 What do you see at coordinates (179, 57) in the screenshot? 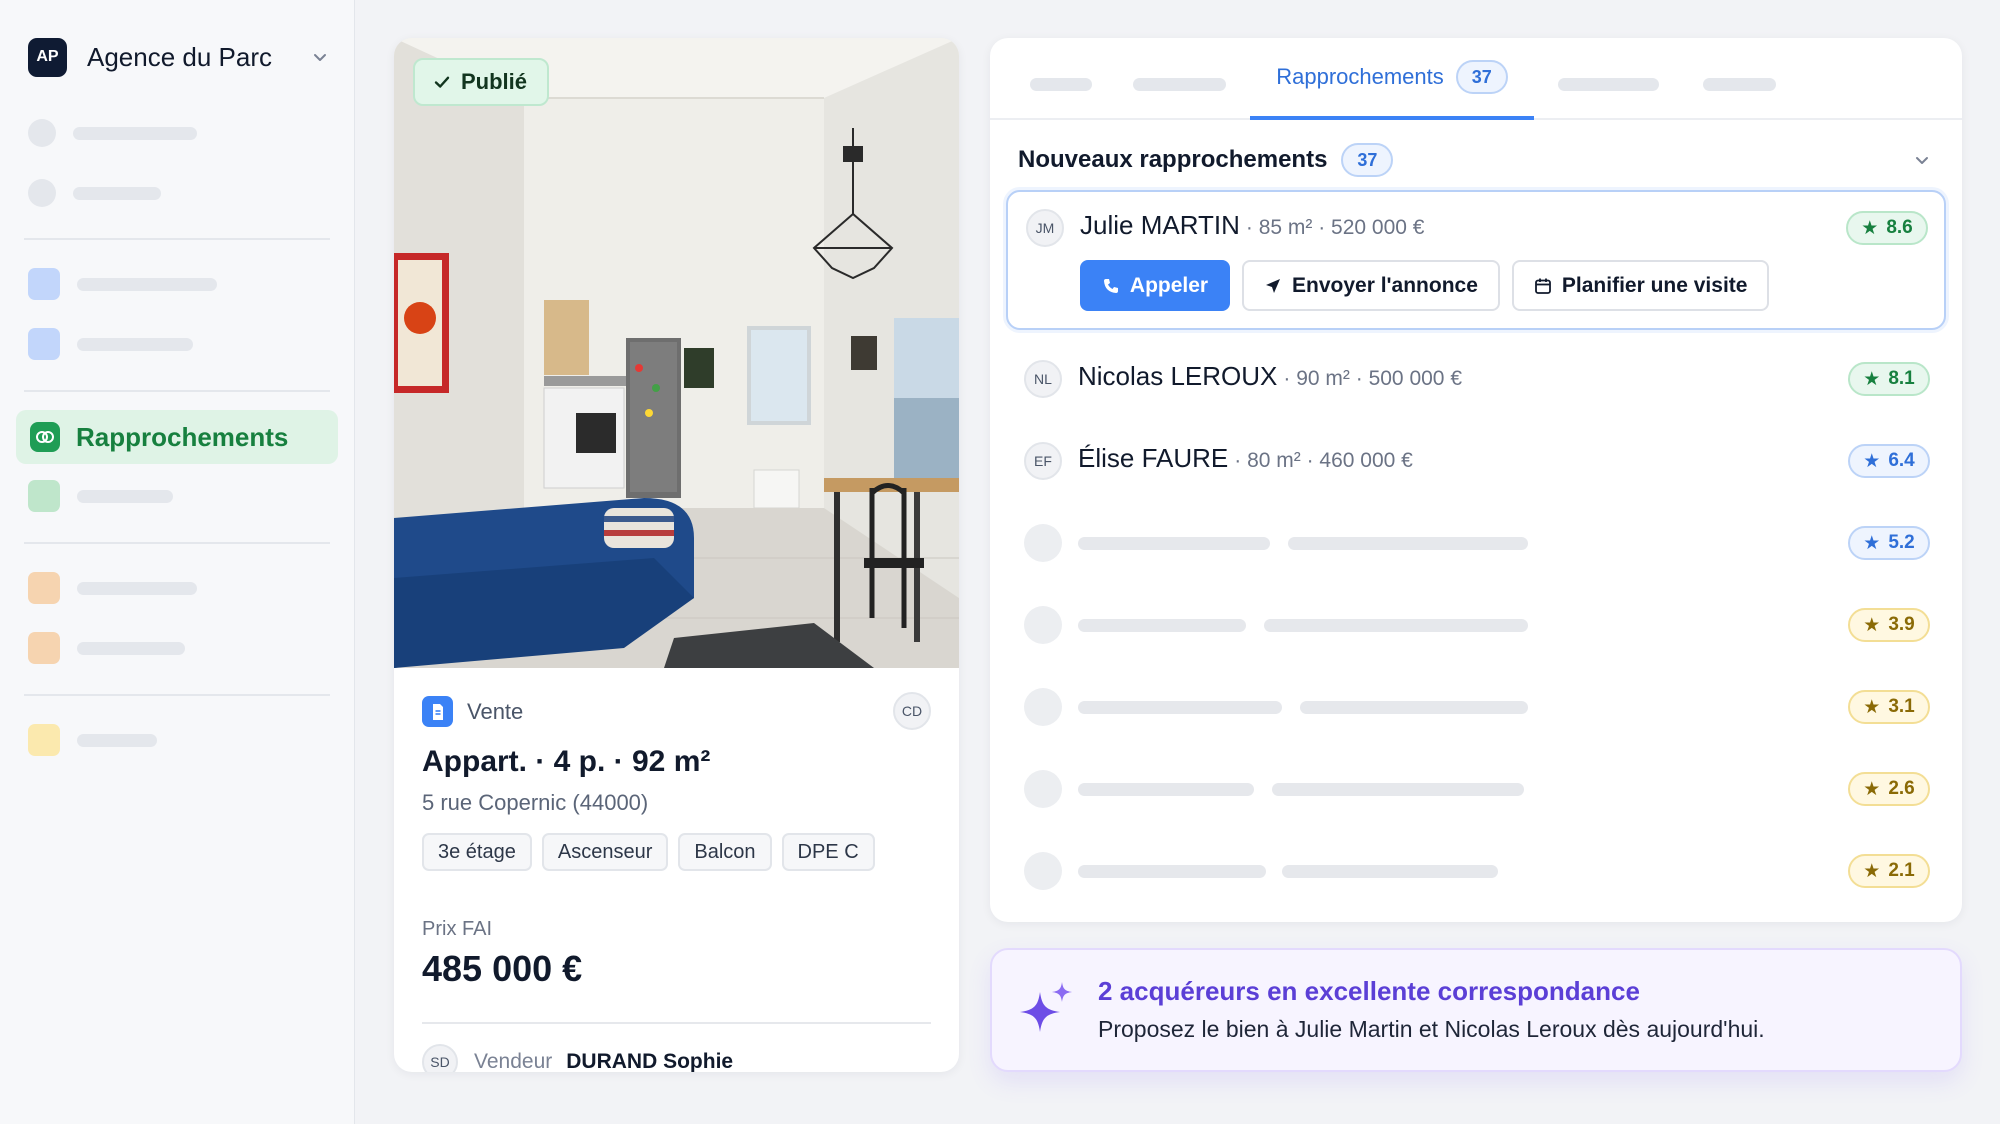
I see `org-switcher: AP Agence du Parc` at bounding box center [179, 57].